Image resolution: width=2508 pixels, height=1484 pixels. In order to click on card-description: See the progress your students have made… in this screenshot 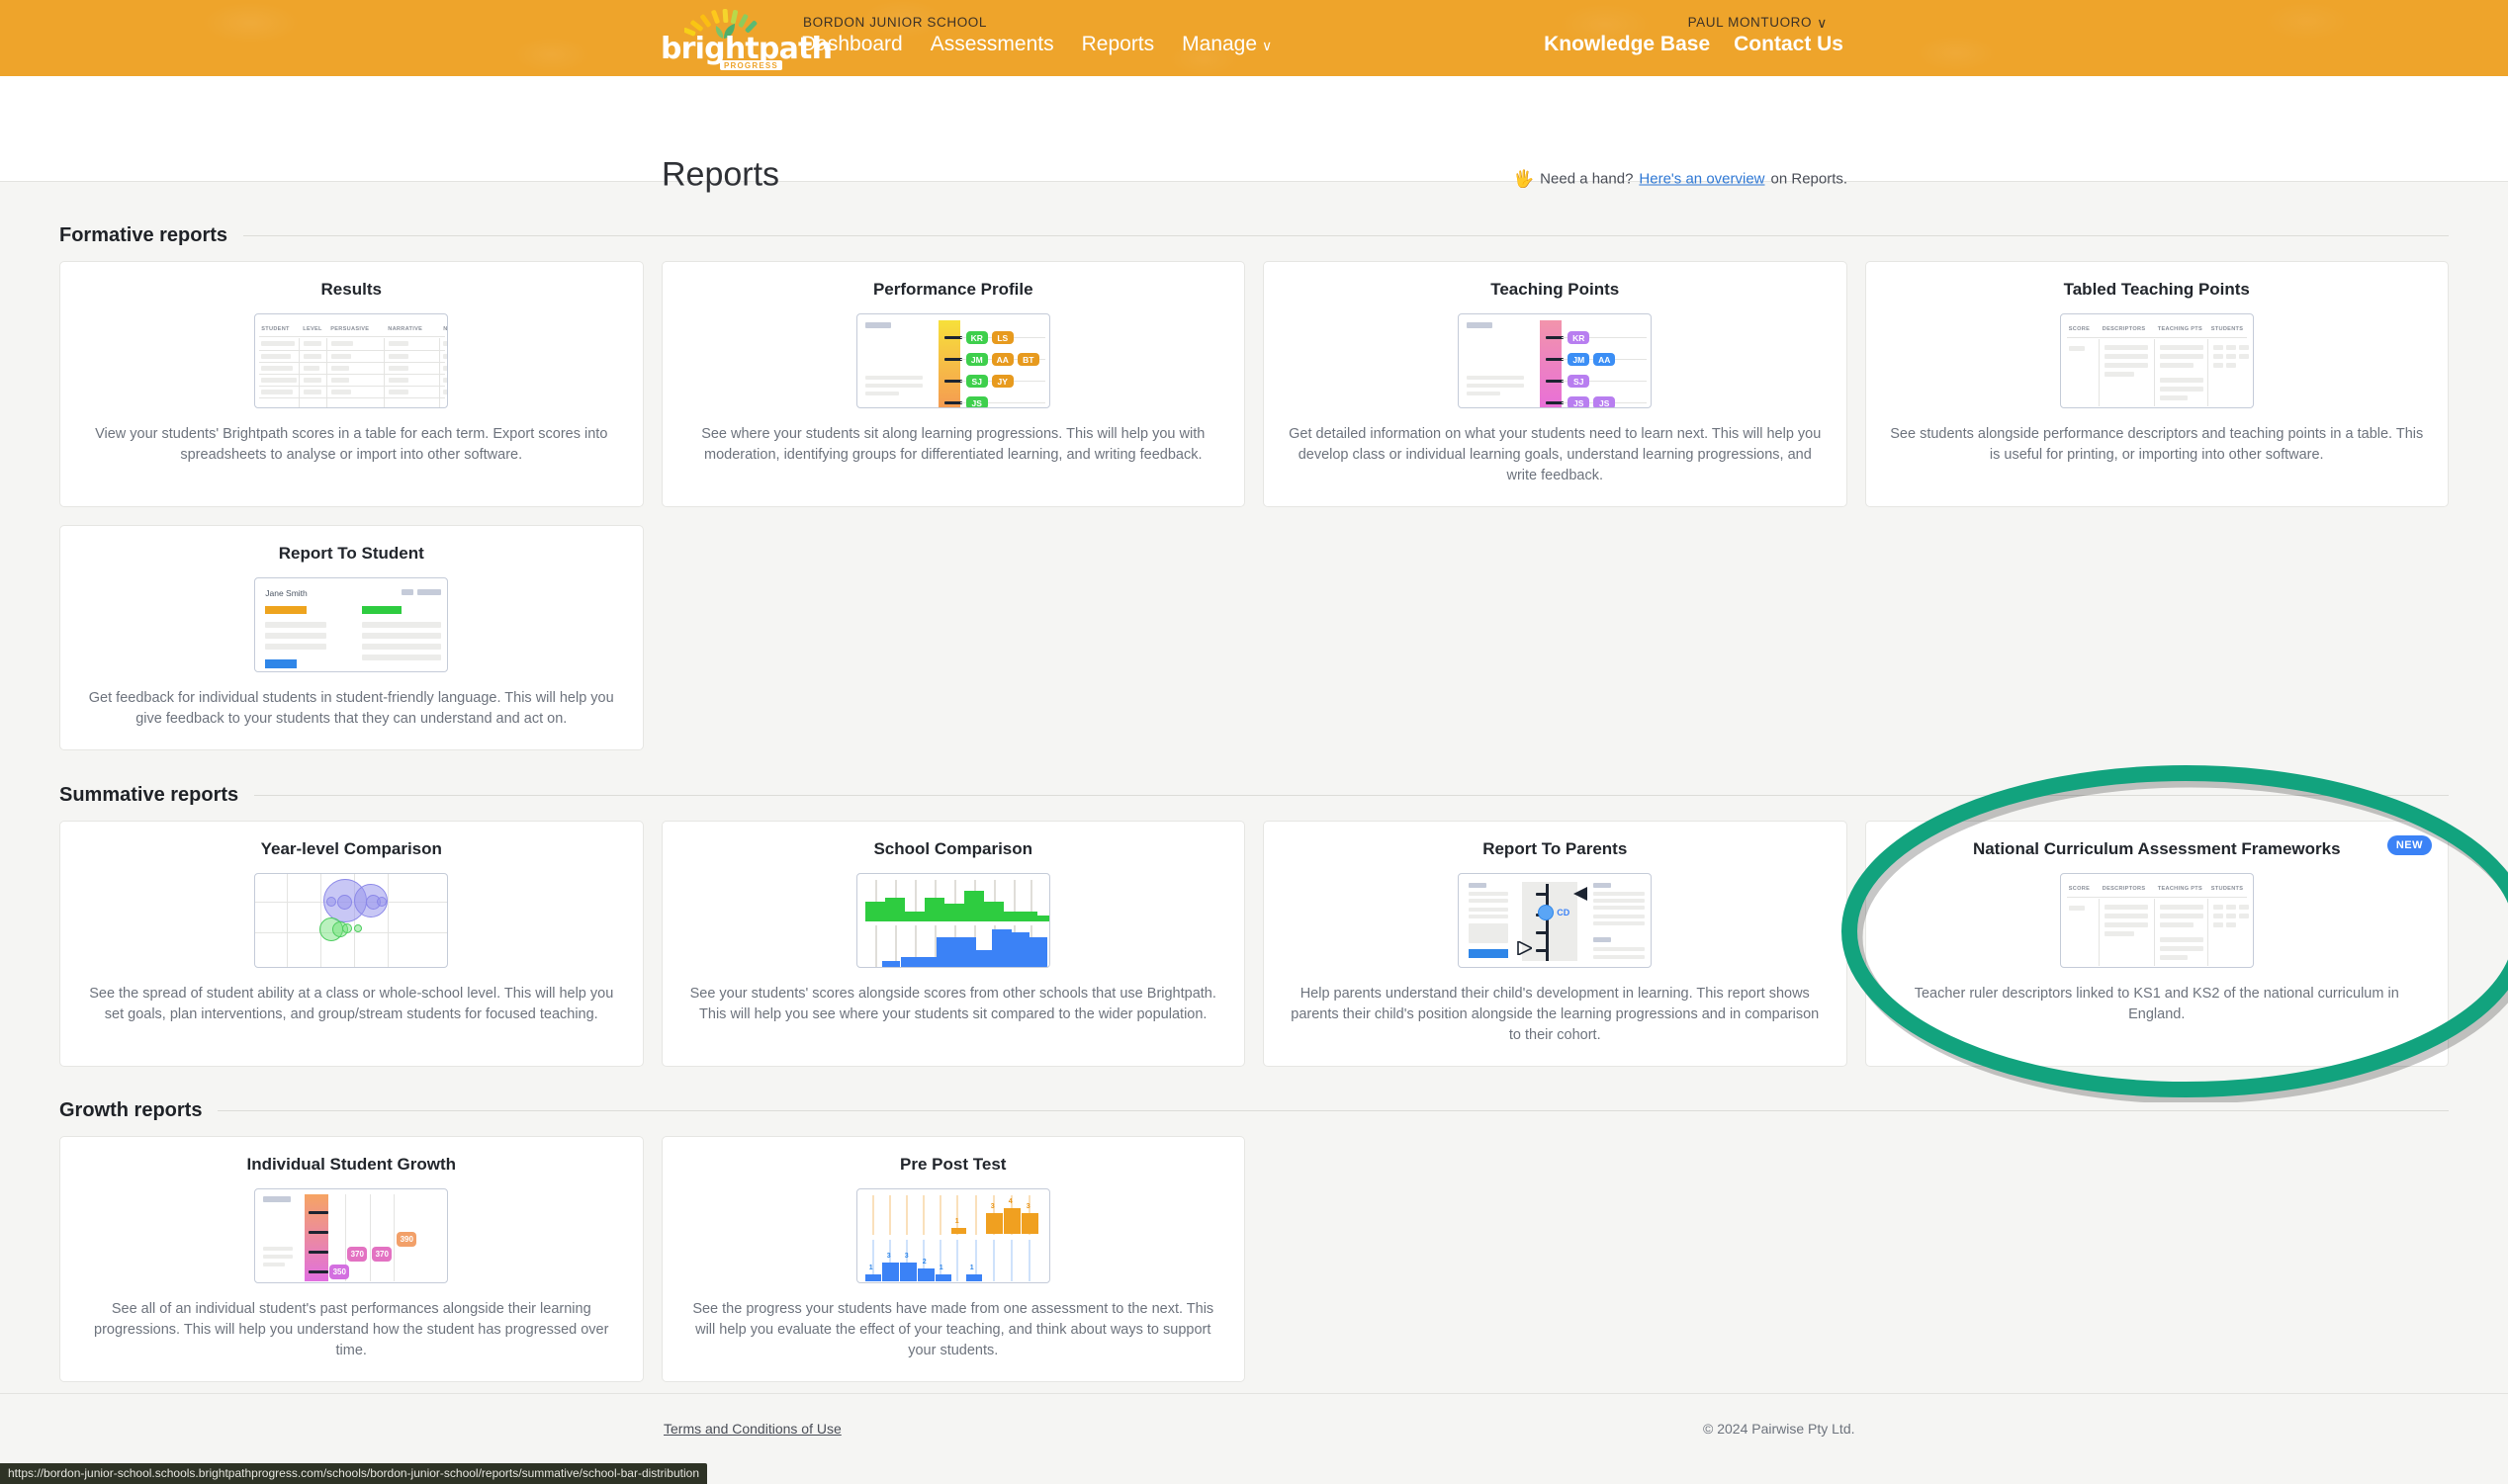, I will do `click(953, 1330)`.